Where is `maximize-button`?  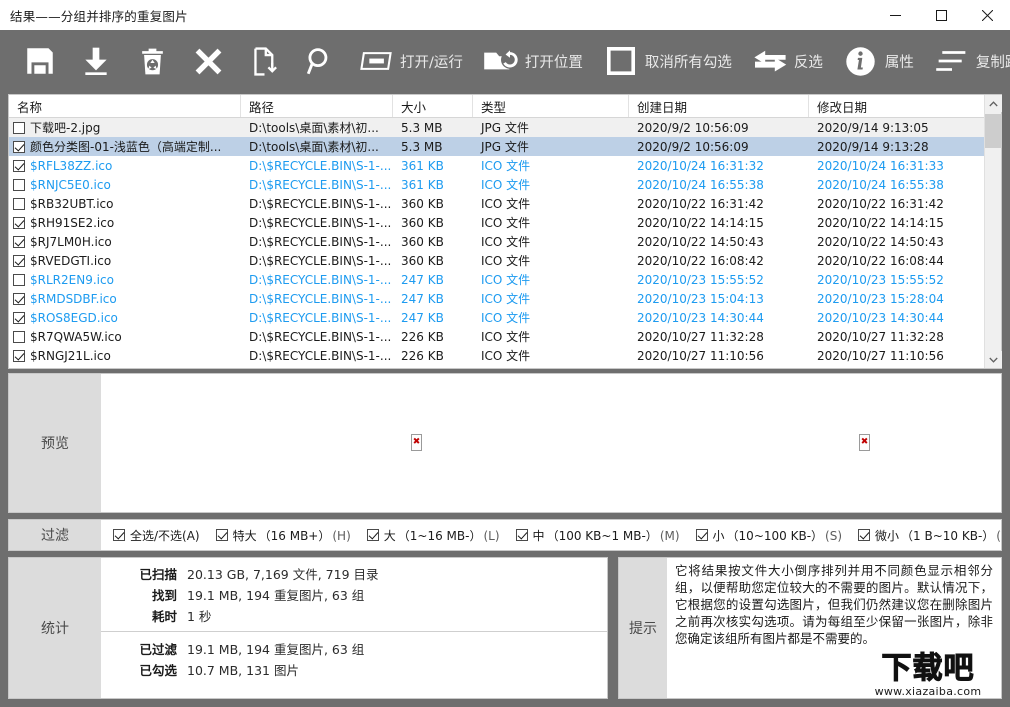
maximize-button is located at coordinates (941, 15).